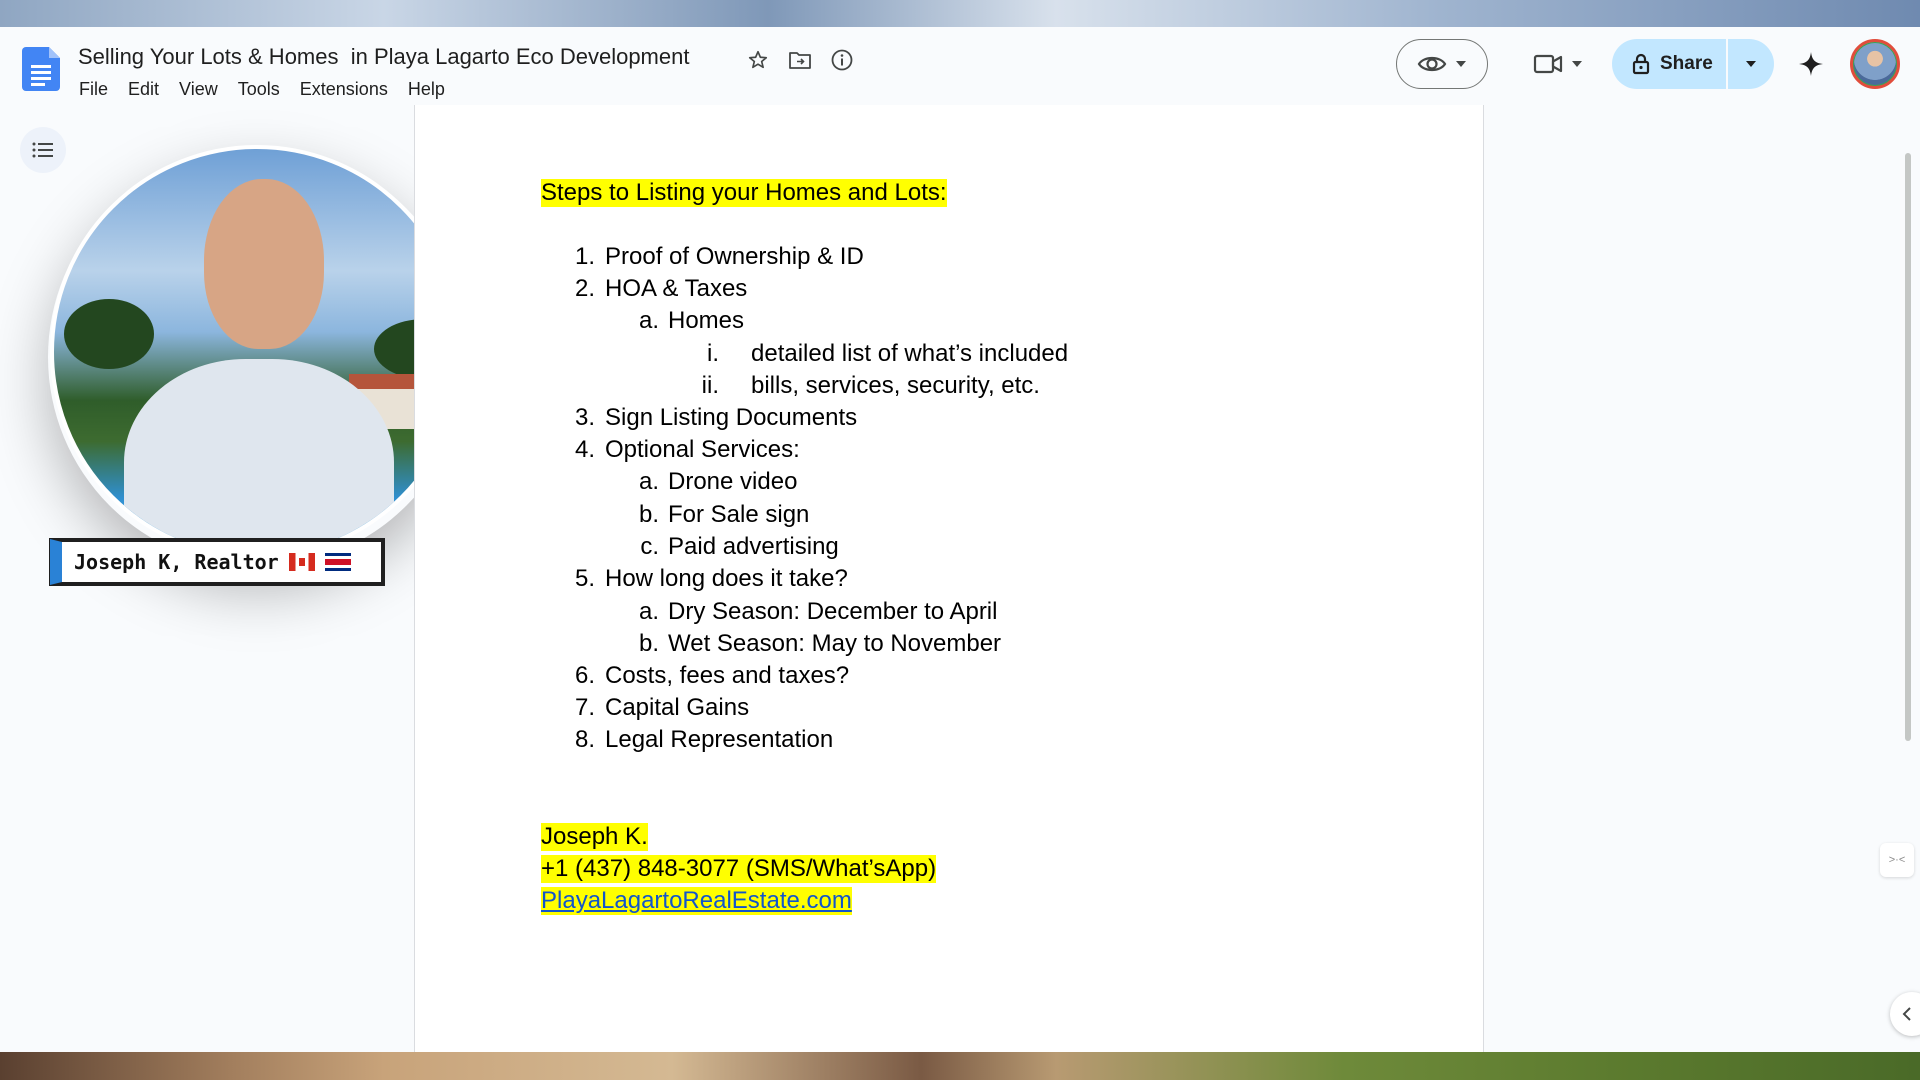 This screenshot has width=1920, height=1080. I want to click on list-marker: i., so click(713, 353).